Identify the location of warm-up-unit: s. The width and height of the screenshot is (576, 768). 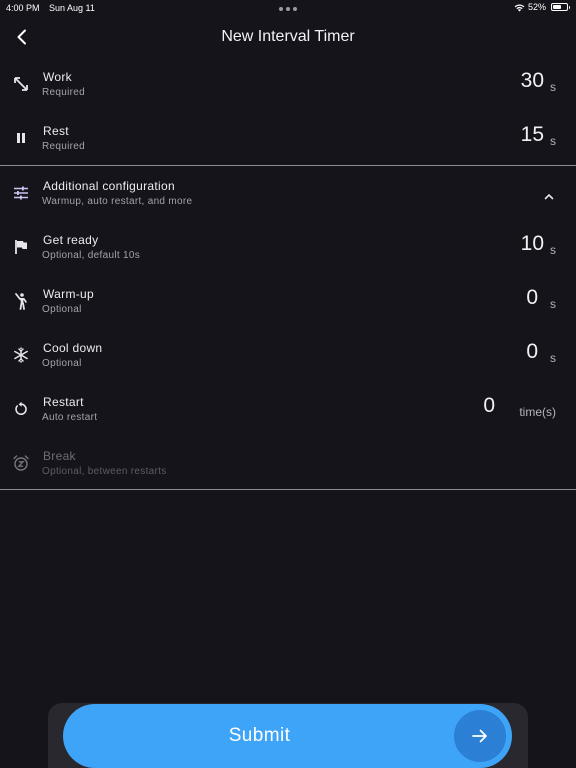
(553, 304).